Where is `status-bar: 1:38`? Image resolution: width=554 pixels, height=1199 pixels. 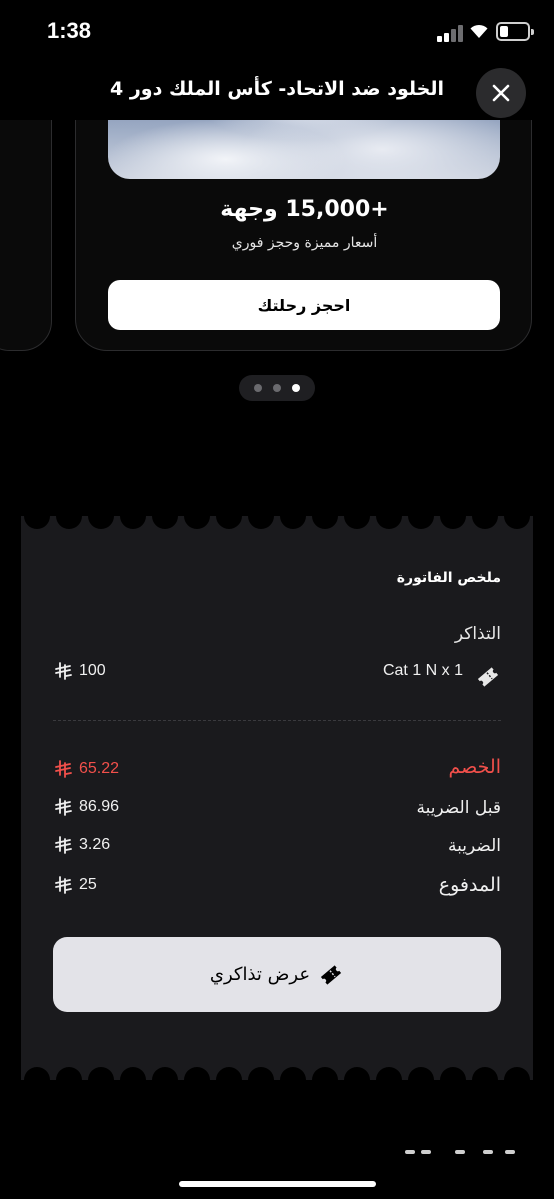
status-bar: 1:38 is located at coordinates (277, 32).